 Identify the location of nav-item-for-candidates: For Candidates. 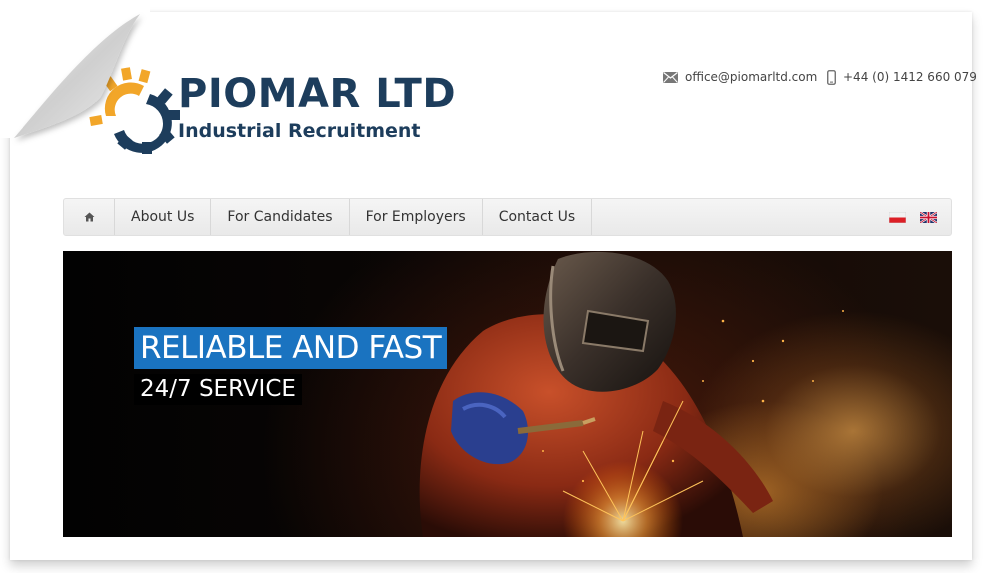
(280, 217).